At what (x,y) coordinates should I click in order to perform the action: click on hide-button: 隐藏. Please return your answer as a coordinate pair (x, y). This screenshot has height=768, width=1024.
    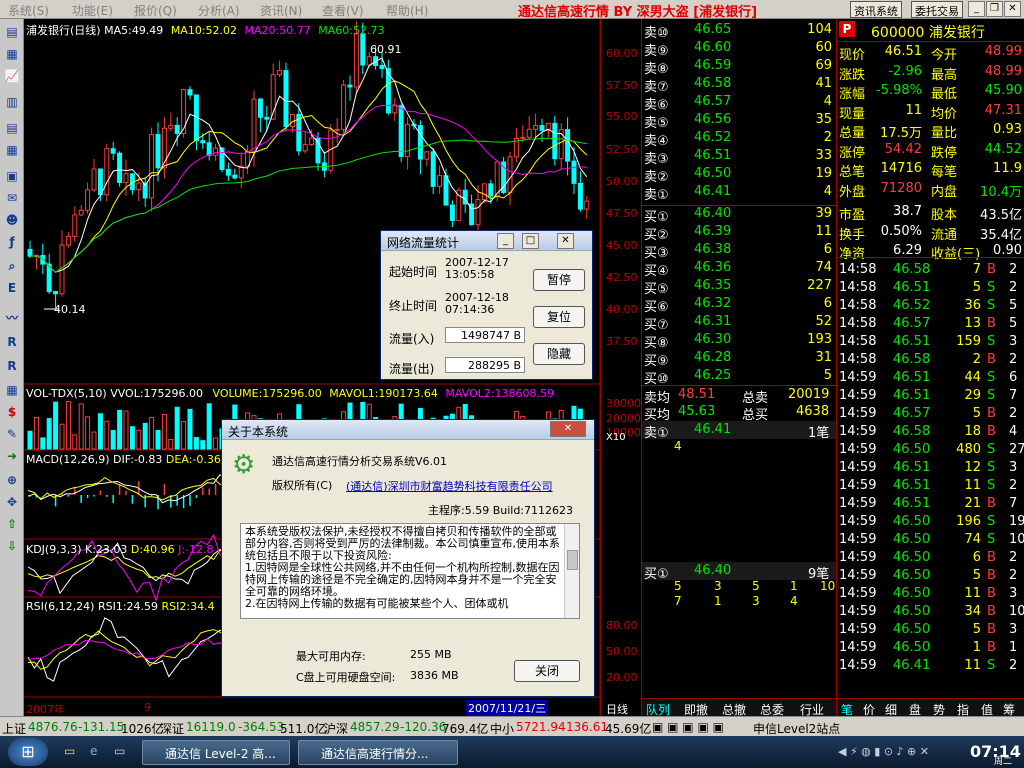
    Looking at the image, I should click on (559, 354).